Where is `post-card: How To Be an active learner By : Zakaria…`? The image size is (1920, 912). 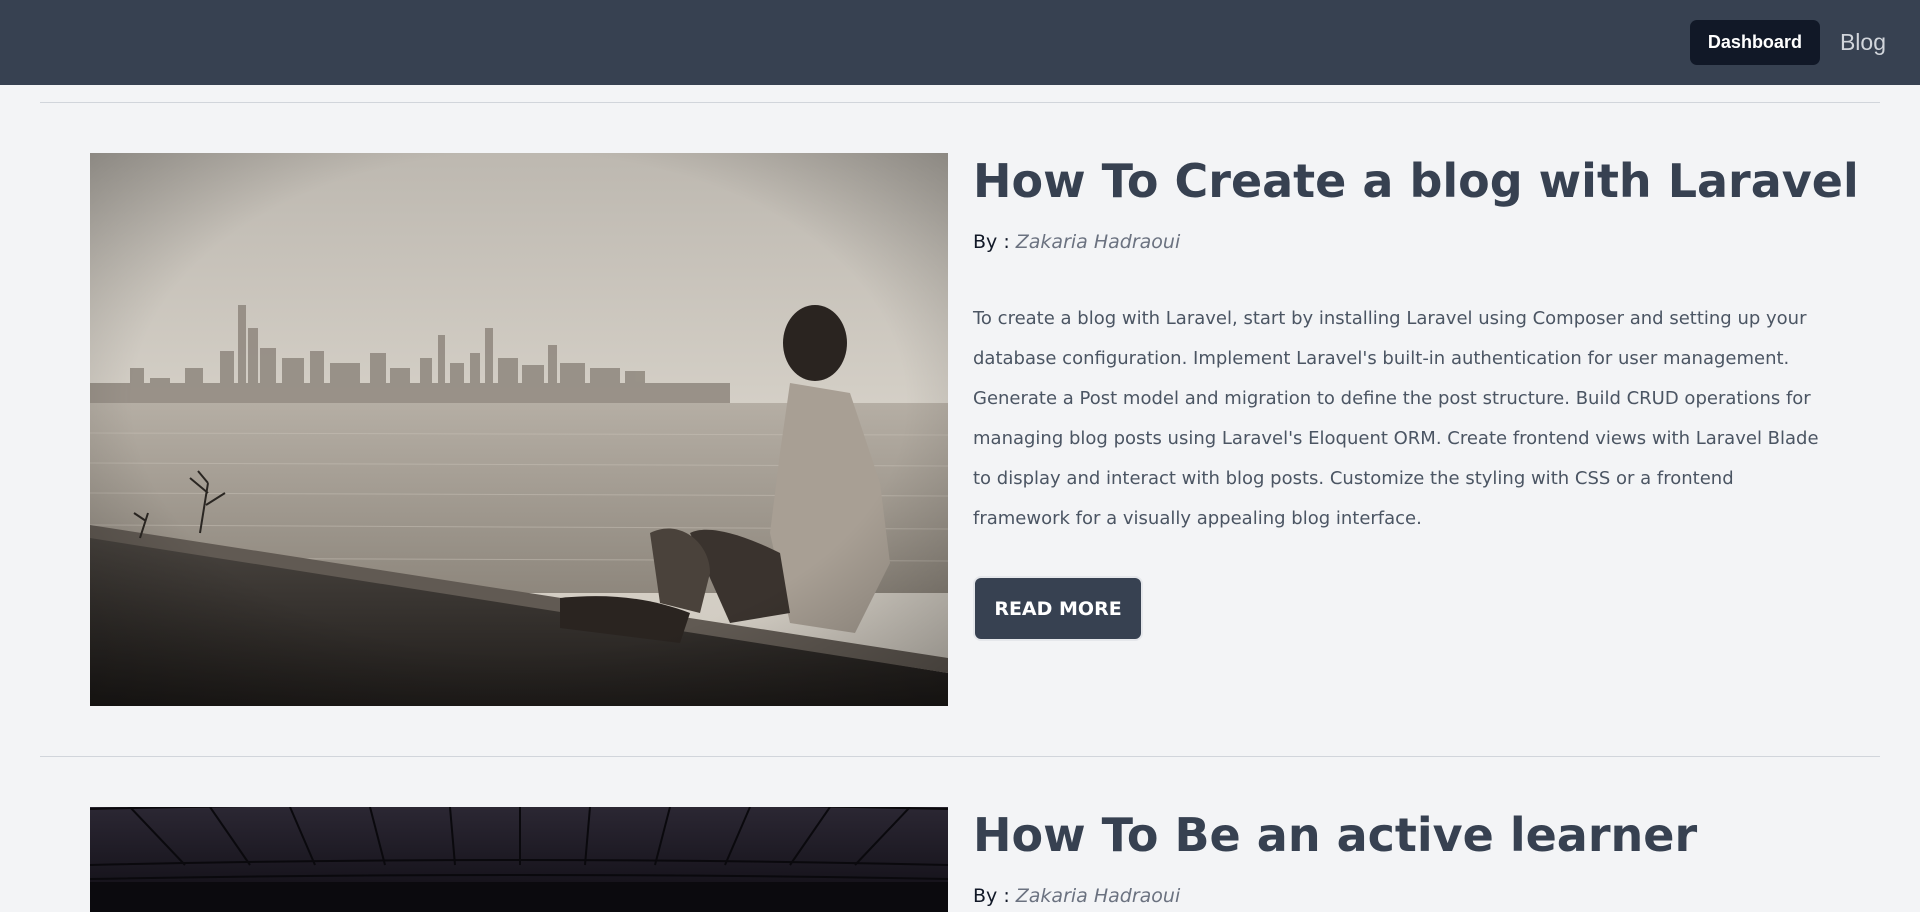
post-card: How To Be an active learner By : Zakaria… is located at coordinates (960, 859).